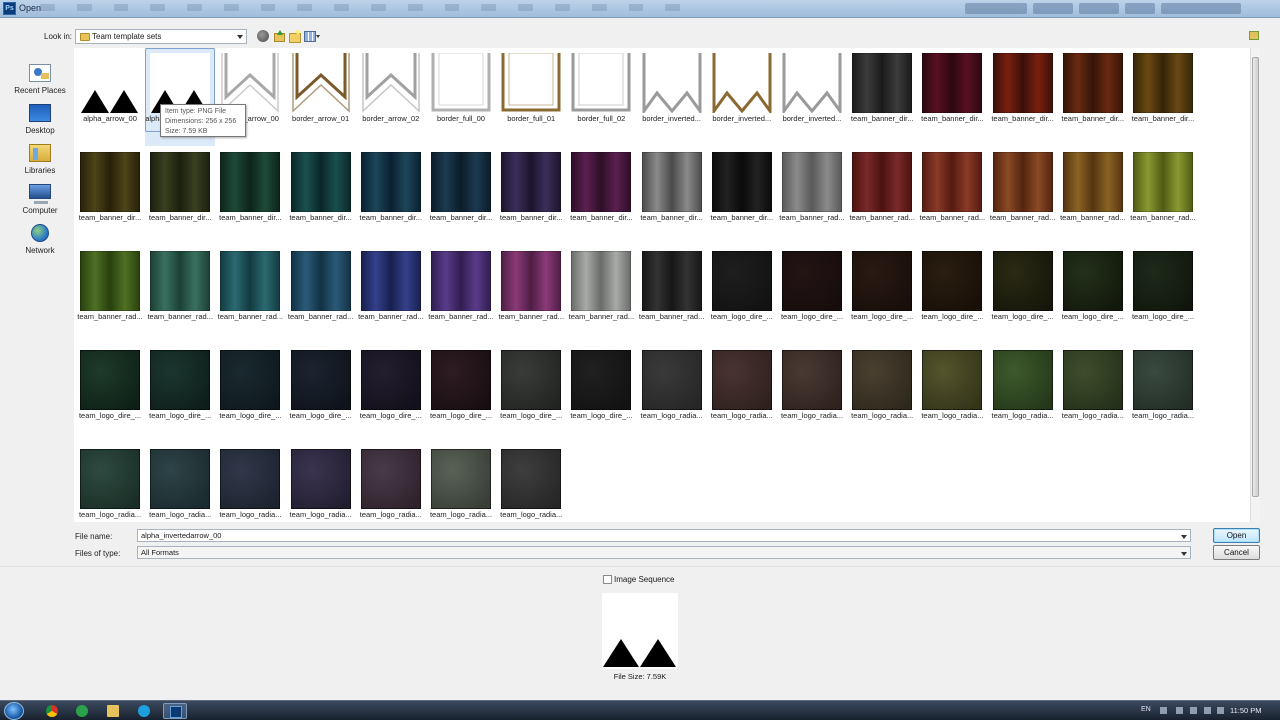 The width and height of the screenshot is (1280, 720). I want to click on view-menu-icon, so click(312, 36).